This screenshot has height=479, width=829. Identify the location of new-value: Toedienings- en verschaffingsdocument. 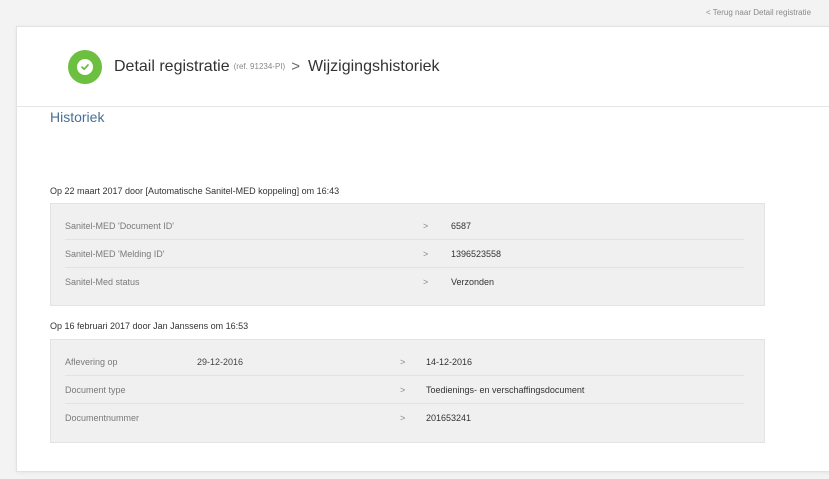
(505, 389).